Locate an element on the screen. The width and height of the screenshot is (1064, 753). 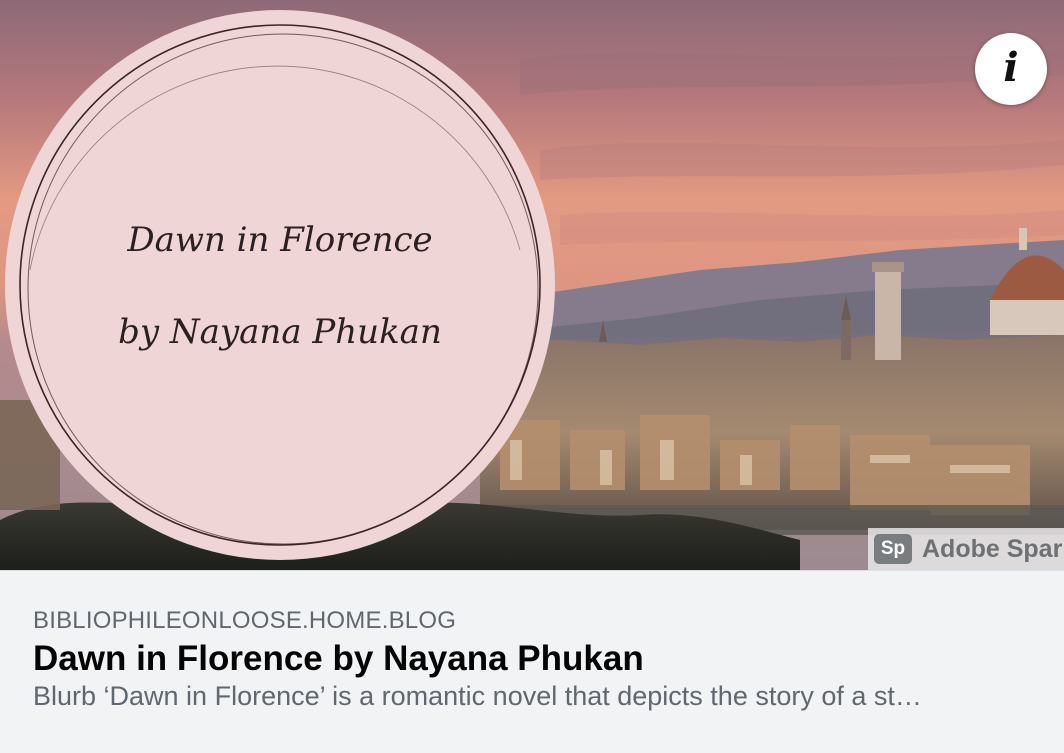
adobe-spark-watermark: Sp Adobe Spar is located at coordinates (966, 549).